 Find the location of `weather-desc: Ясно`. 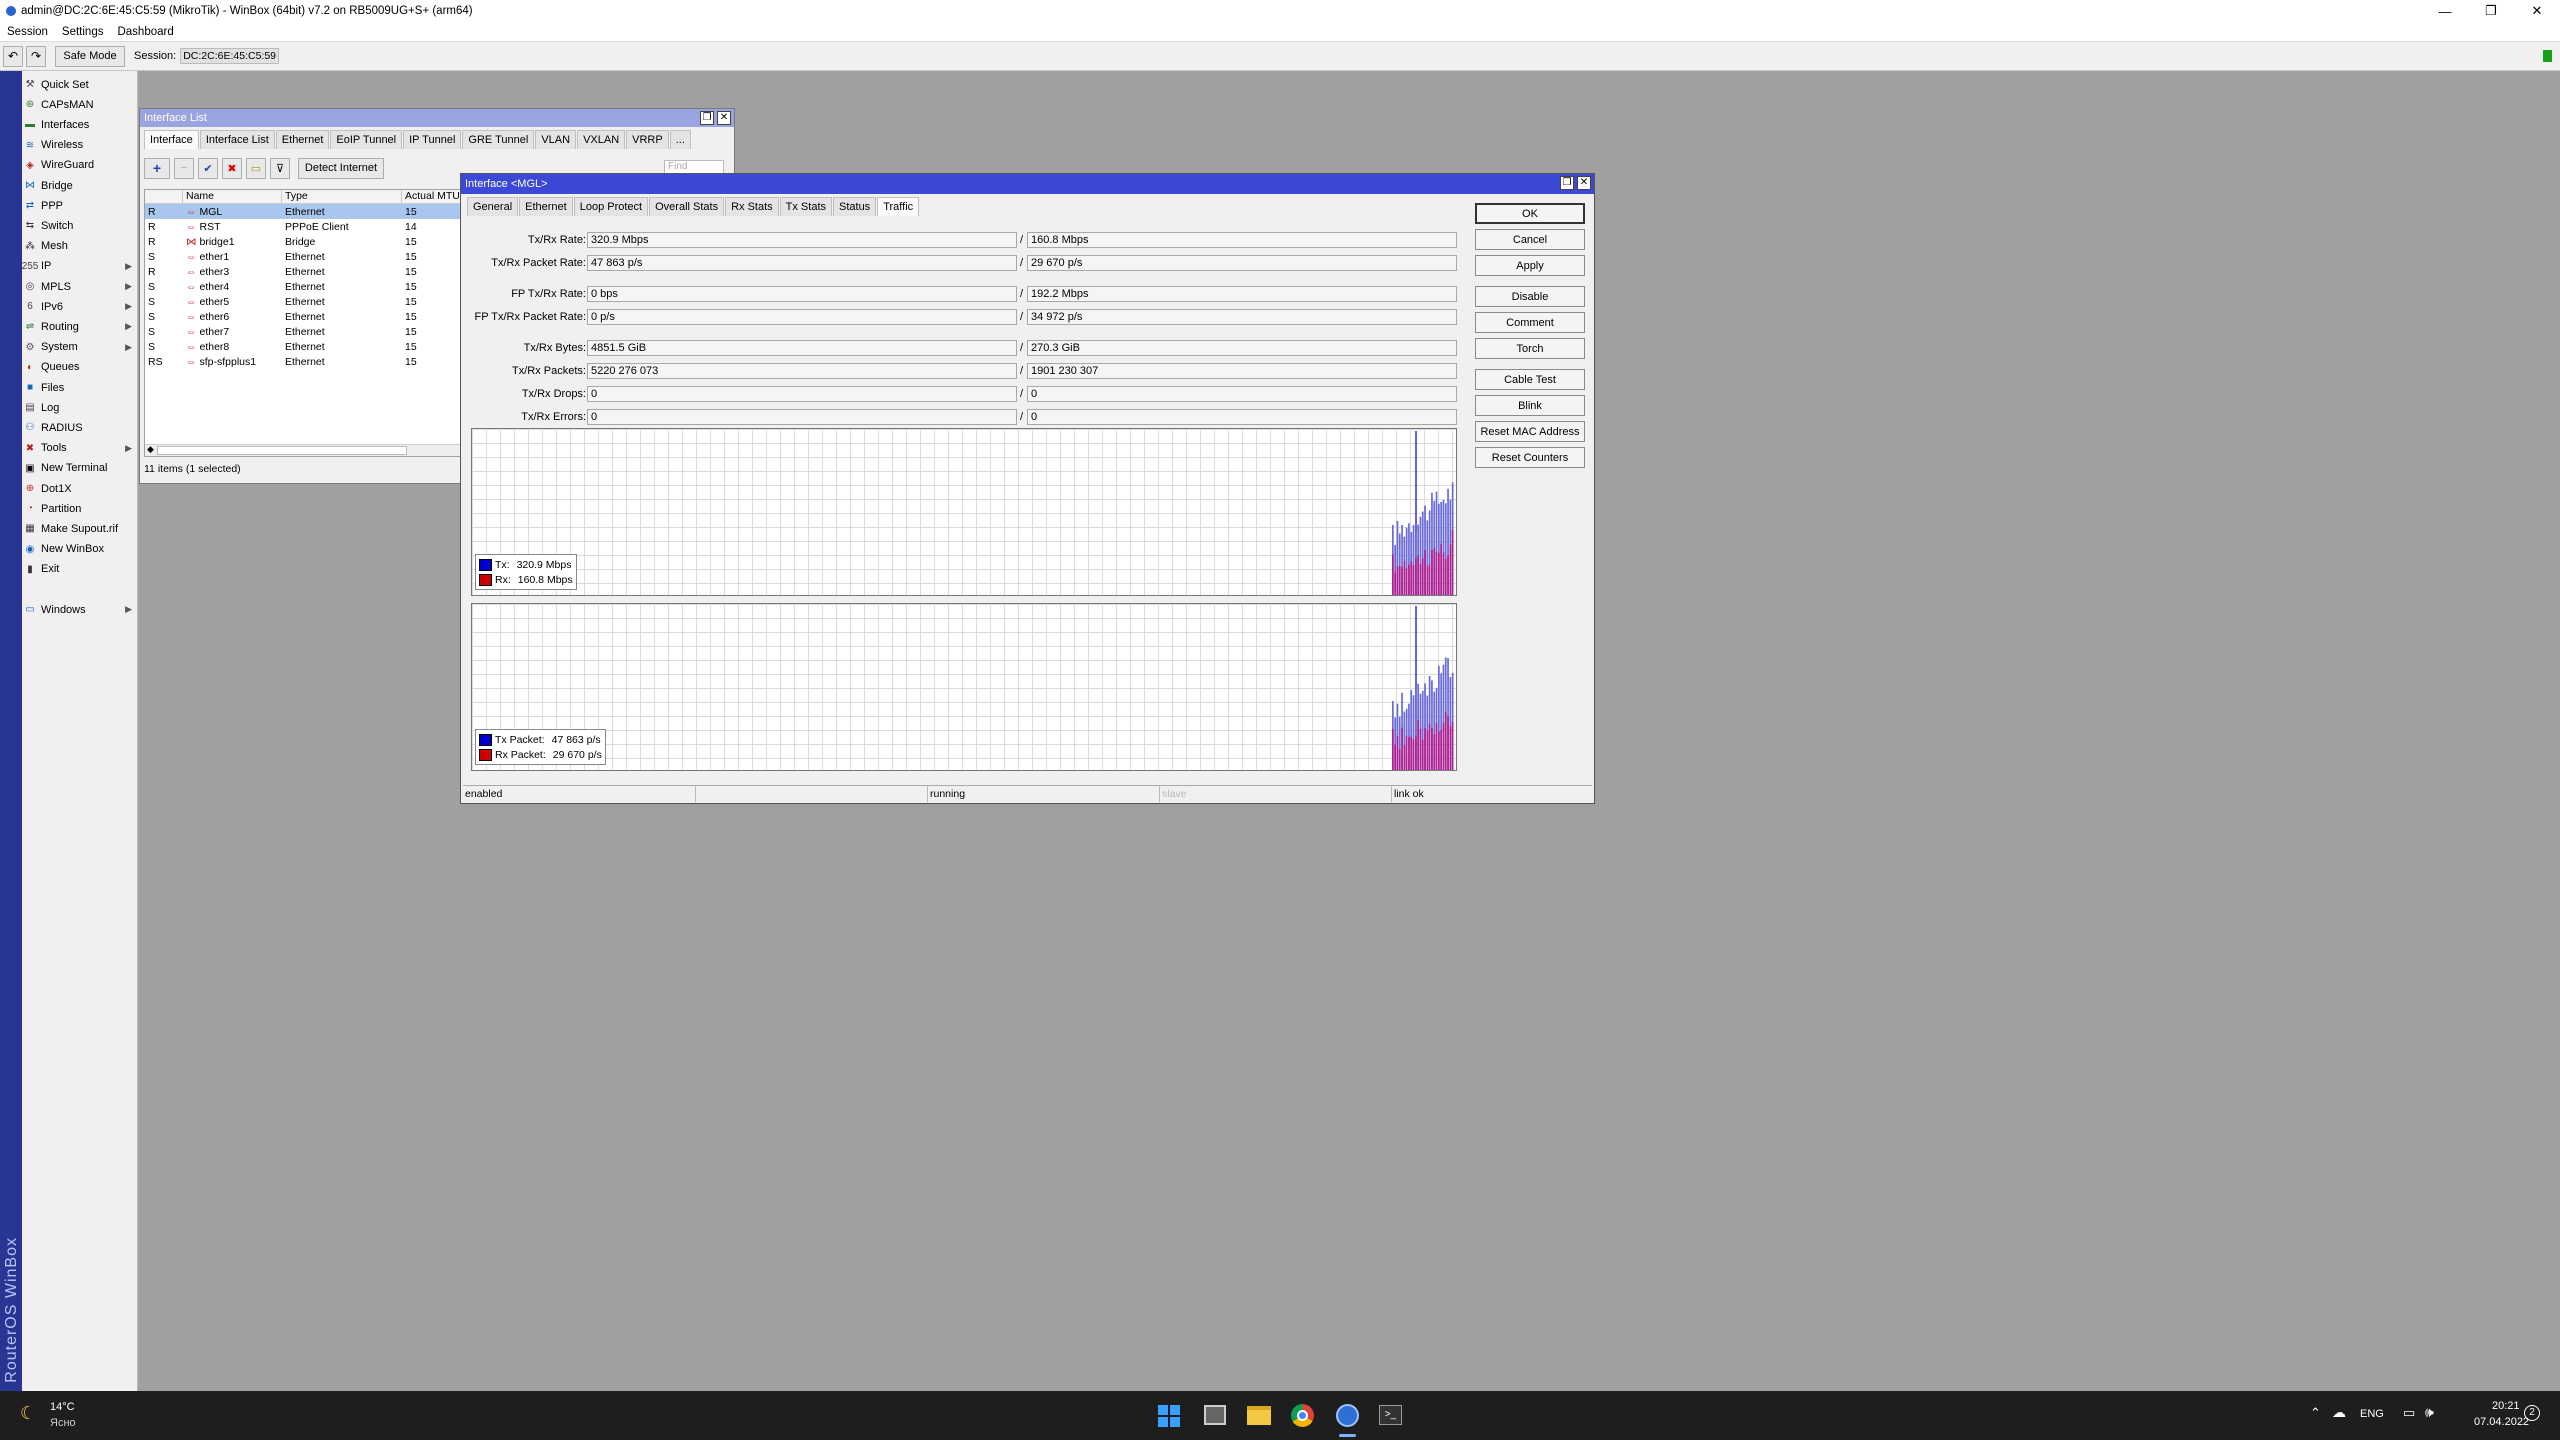

weather-desc: Ясно is located at coordinates (63, 1423).